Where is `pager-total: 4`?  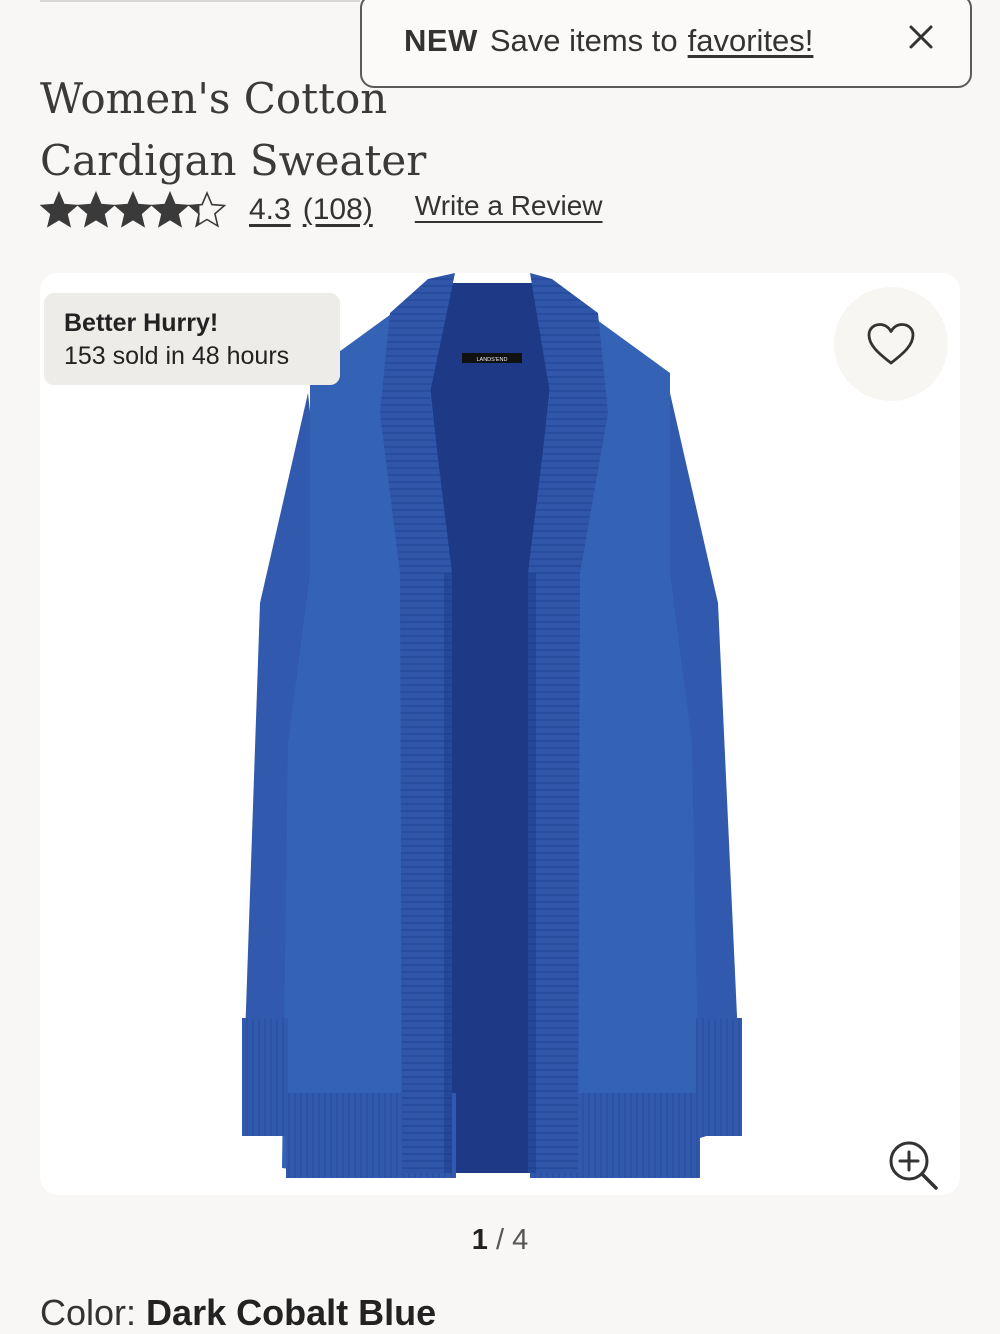
pager-total: 4 is located at coordinates (520, 1240).